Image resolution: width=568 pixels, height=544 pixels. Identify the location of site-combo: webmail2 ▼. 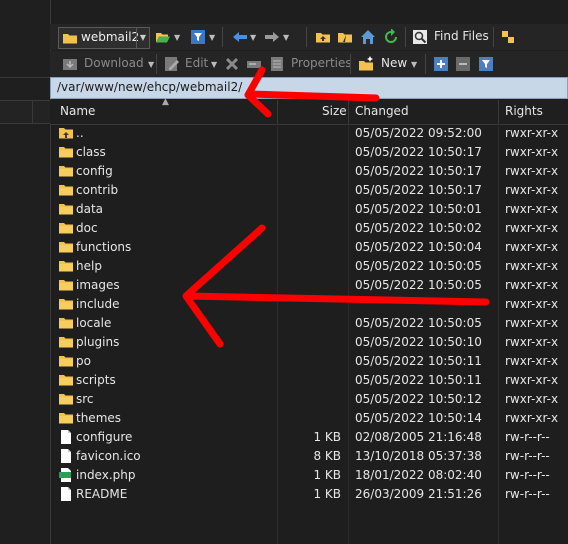
(104, 38).